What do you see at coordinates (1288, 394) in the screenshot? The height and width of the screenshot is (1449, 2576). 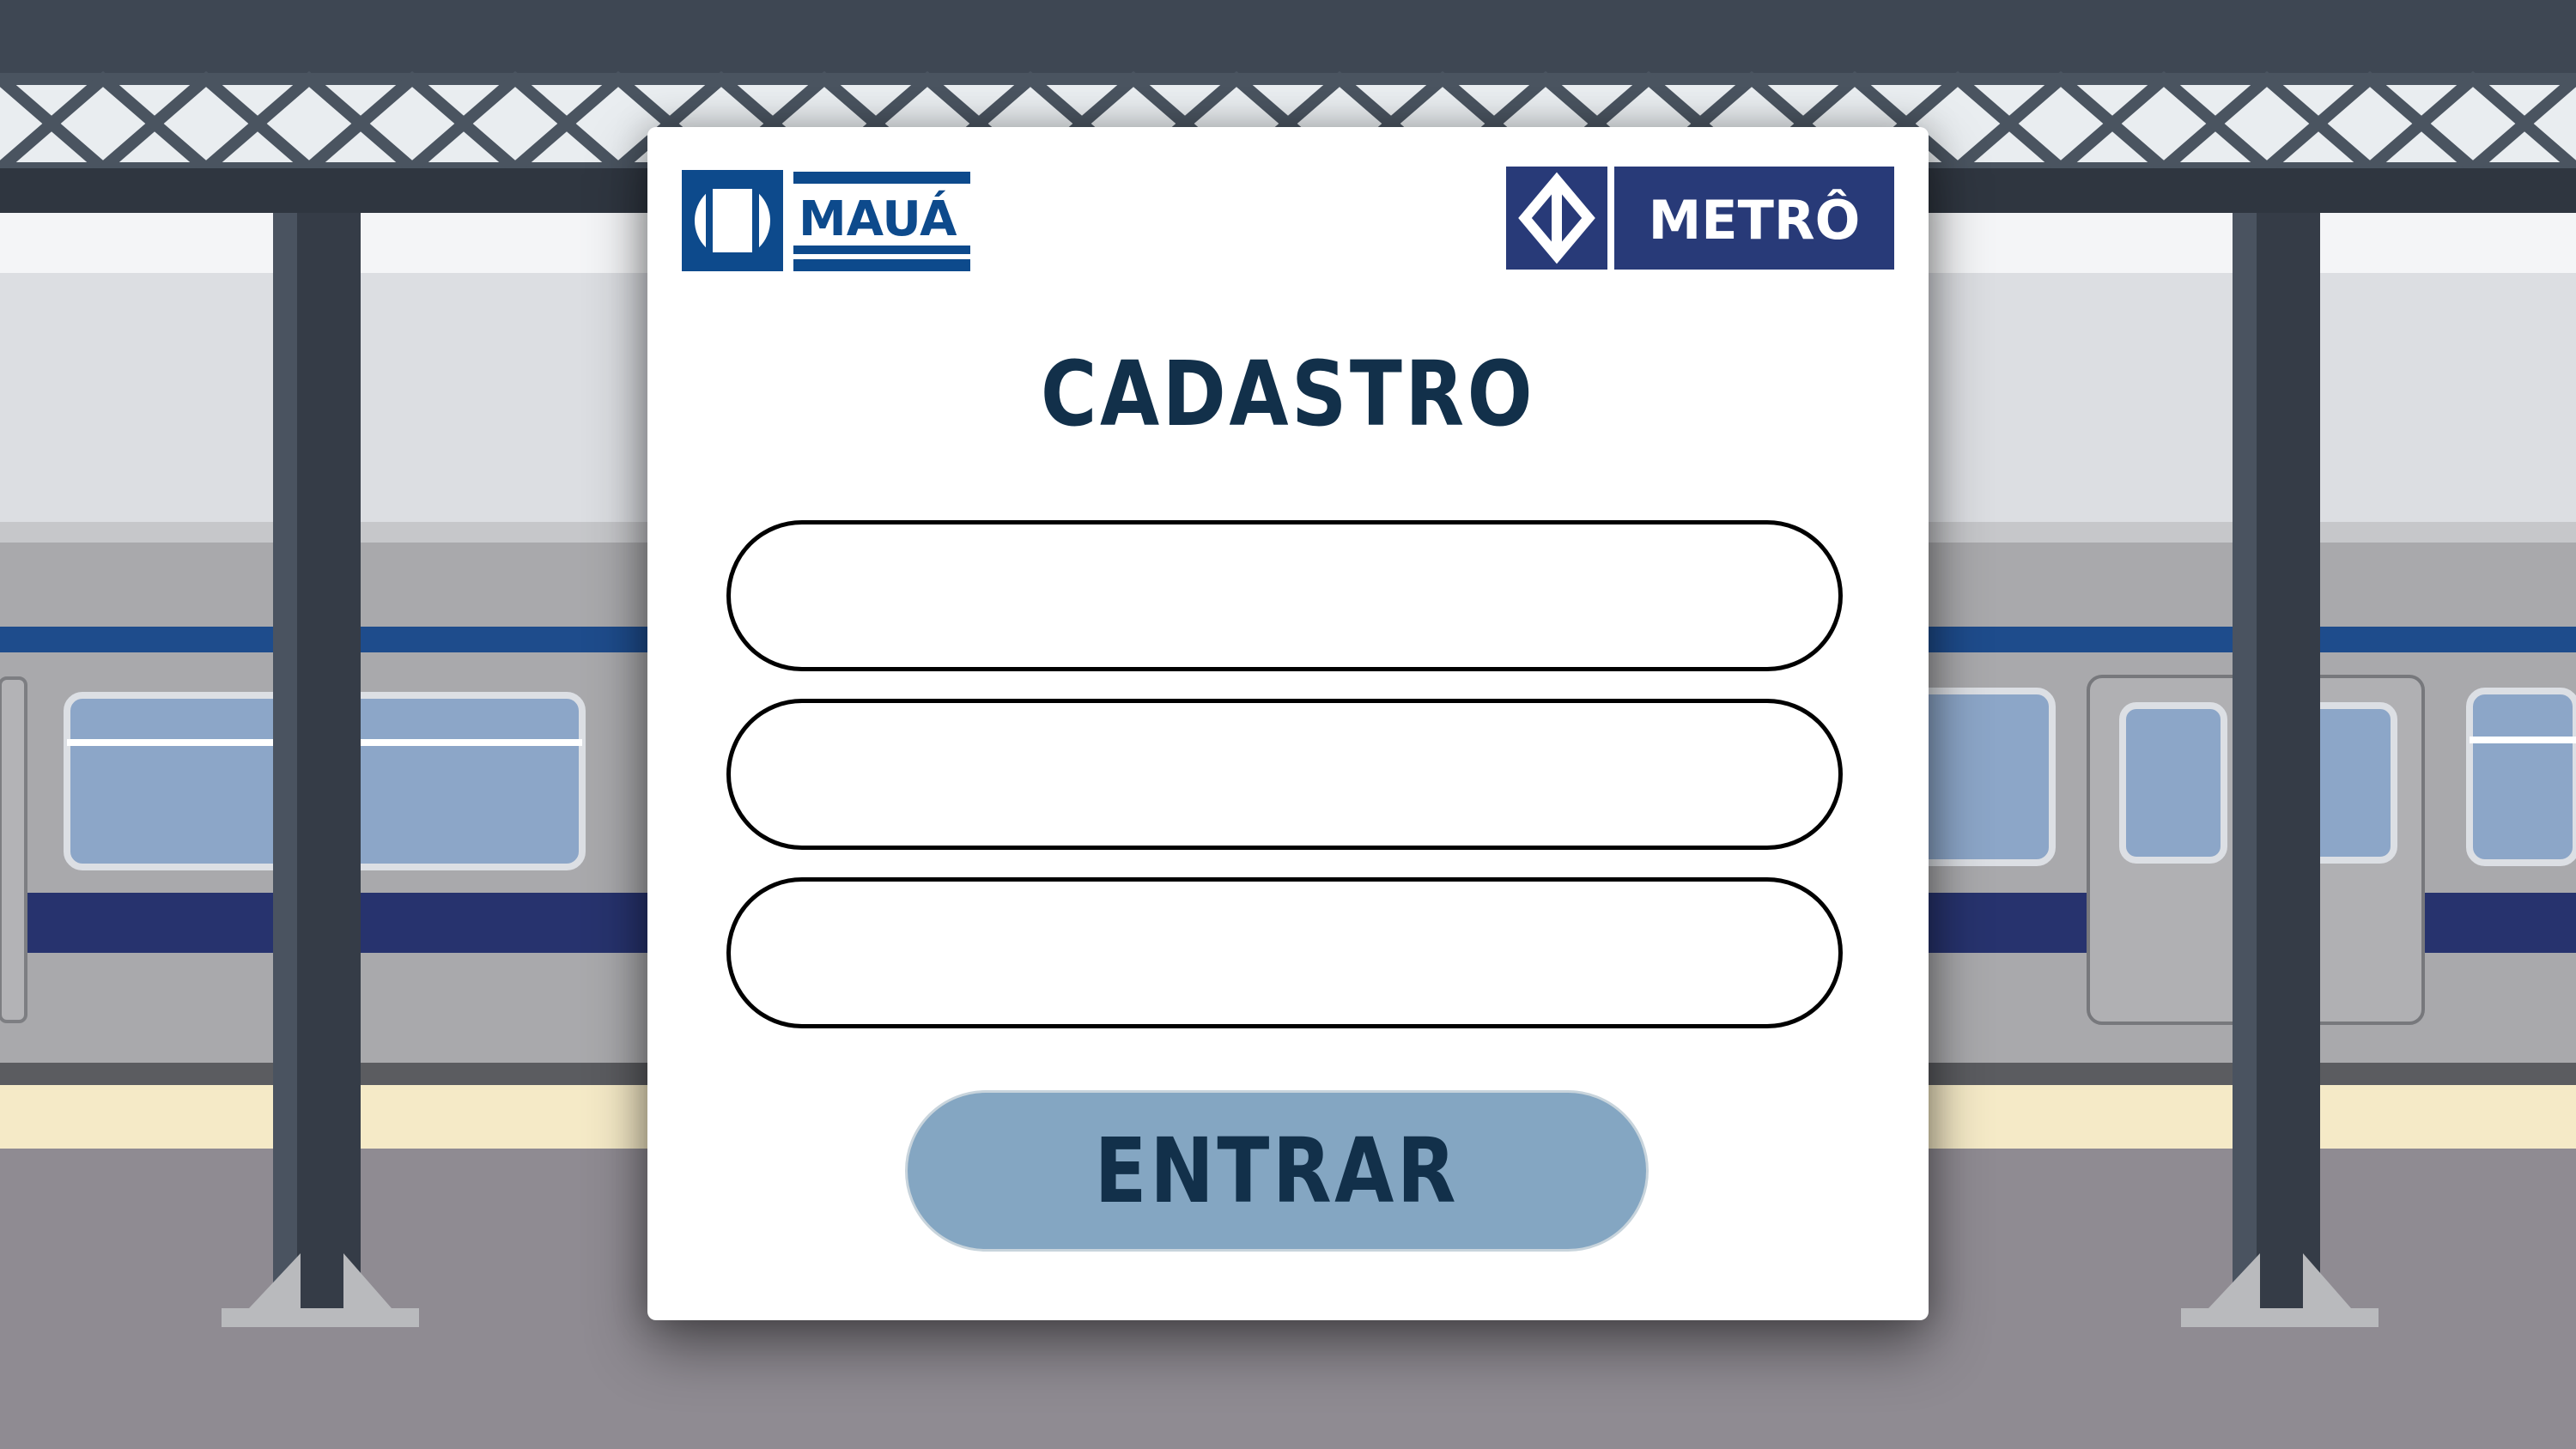 I see `page-title: CADASTRO` at bounding box center [1288, 394].